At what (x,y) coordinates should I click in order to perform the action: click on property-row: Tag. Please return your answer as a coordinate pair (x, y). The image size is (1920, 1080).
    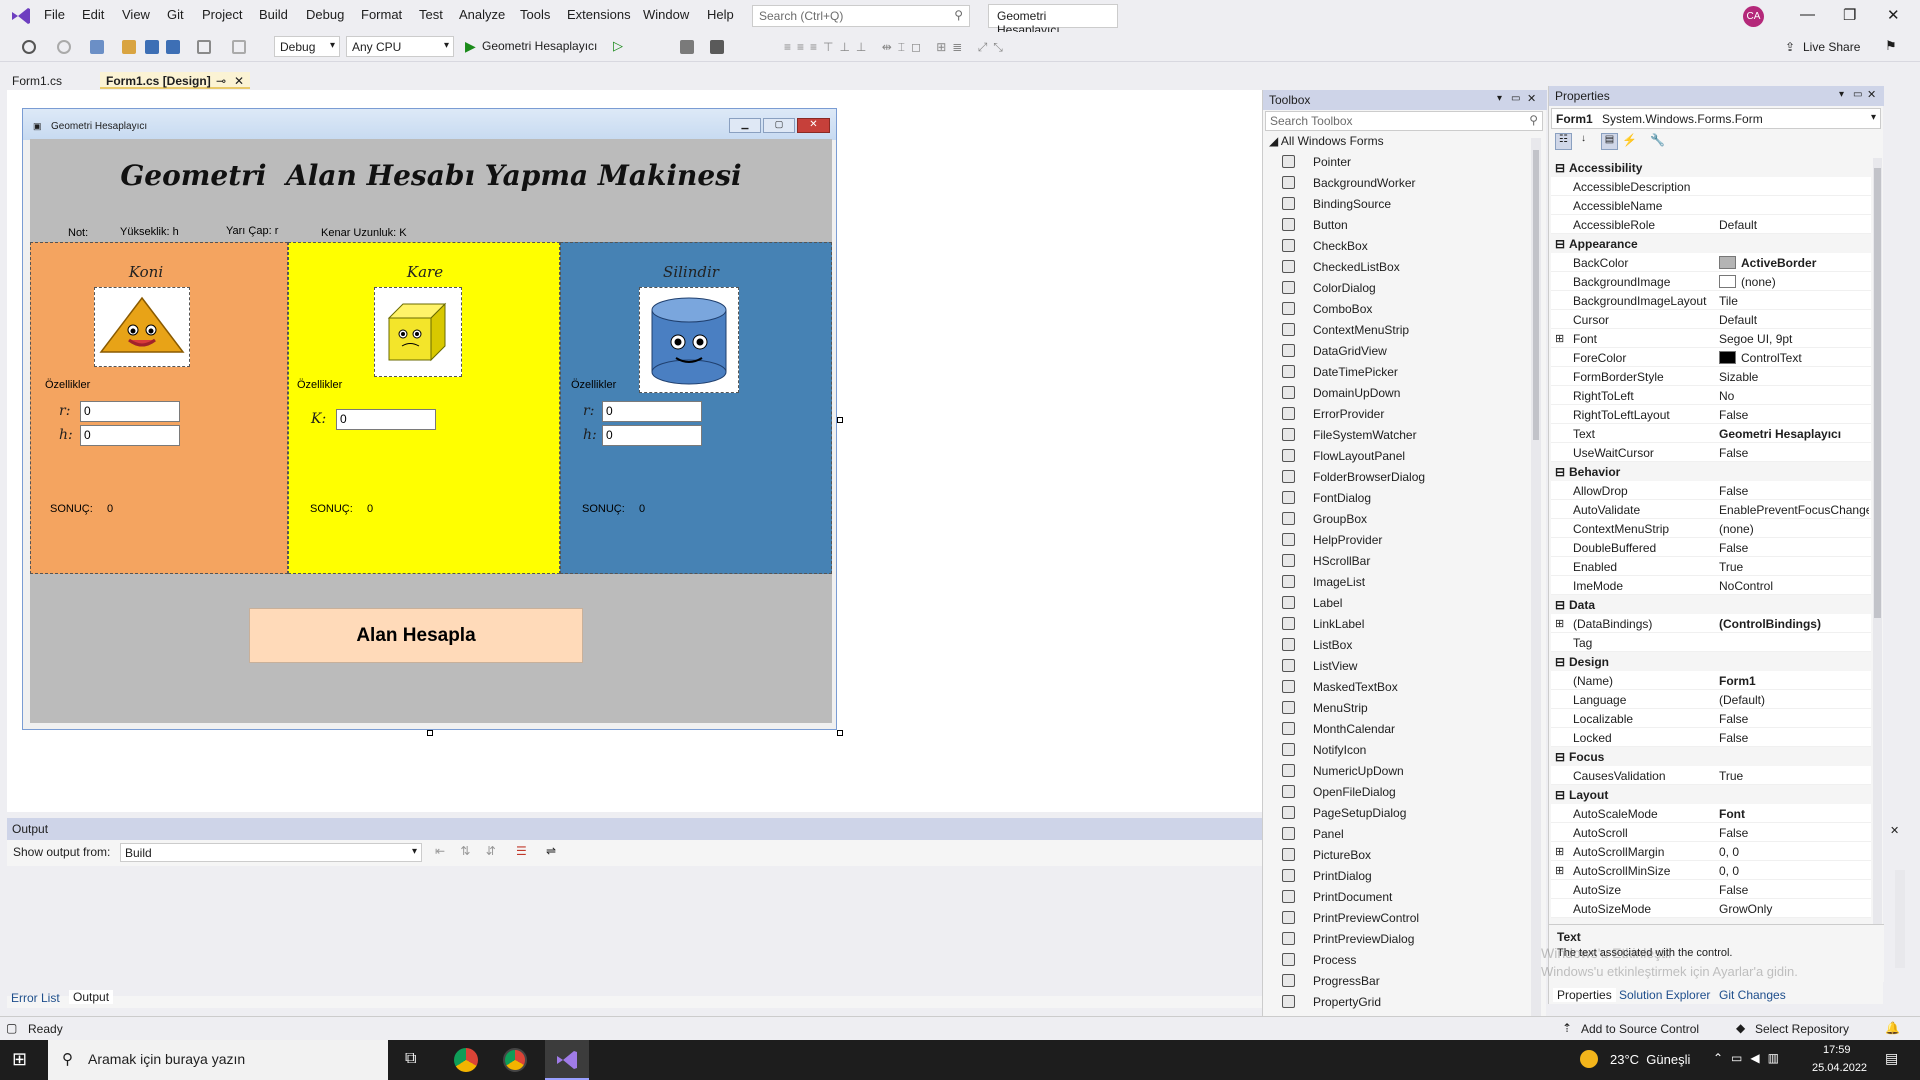
    Looking at the image, I should click on (1711, 642).